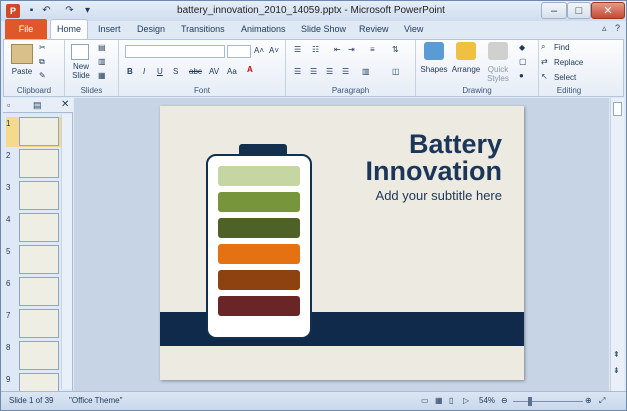 The height and width of the screenshot is (411, 627). I want to click on replace-button: Replace, so click(568, 62).